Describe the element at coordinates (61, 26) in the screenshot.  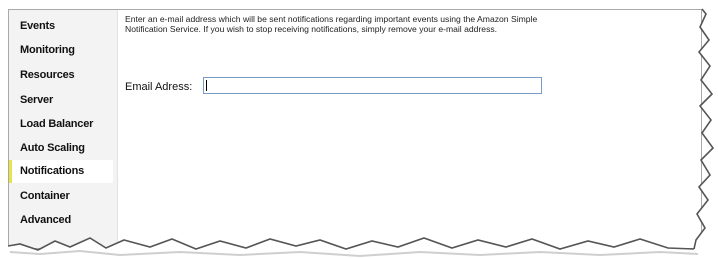
I see `sidebar-item-events: Events` at that location.